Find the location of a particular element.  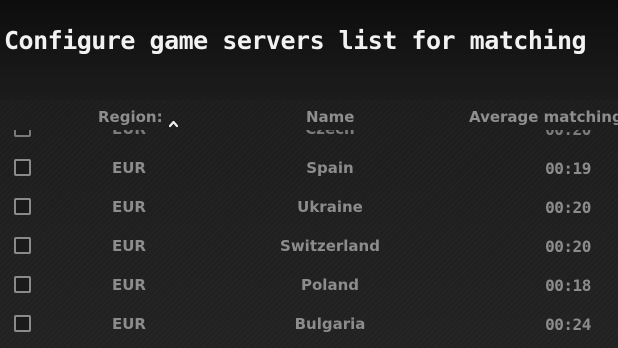

column-header-region-label: Region: is located at coordinates (130, 117).